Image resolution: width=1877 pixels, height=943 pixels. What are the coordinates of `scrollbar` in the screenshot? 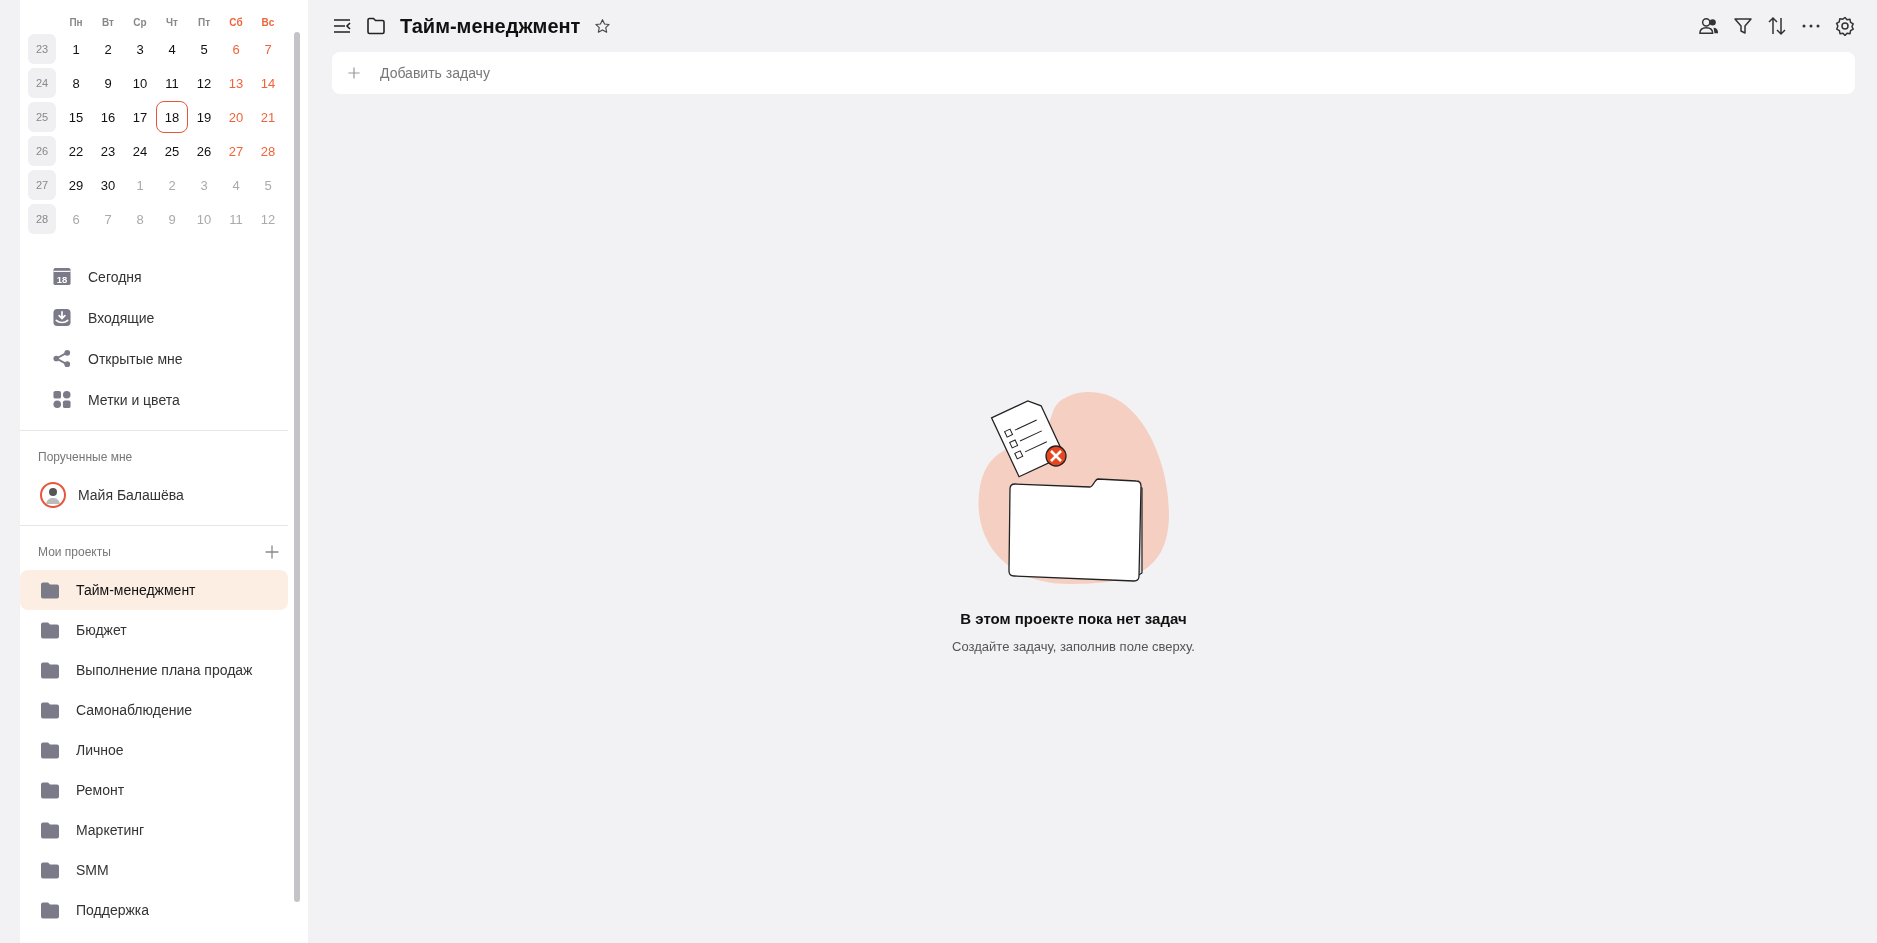 It's located at (297, 467).